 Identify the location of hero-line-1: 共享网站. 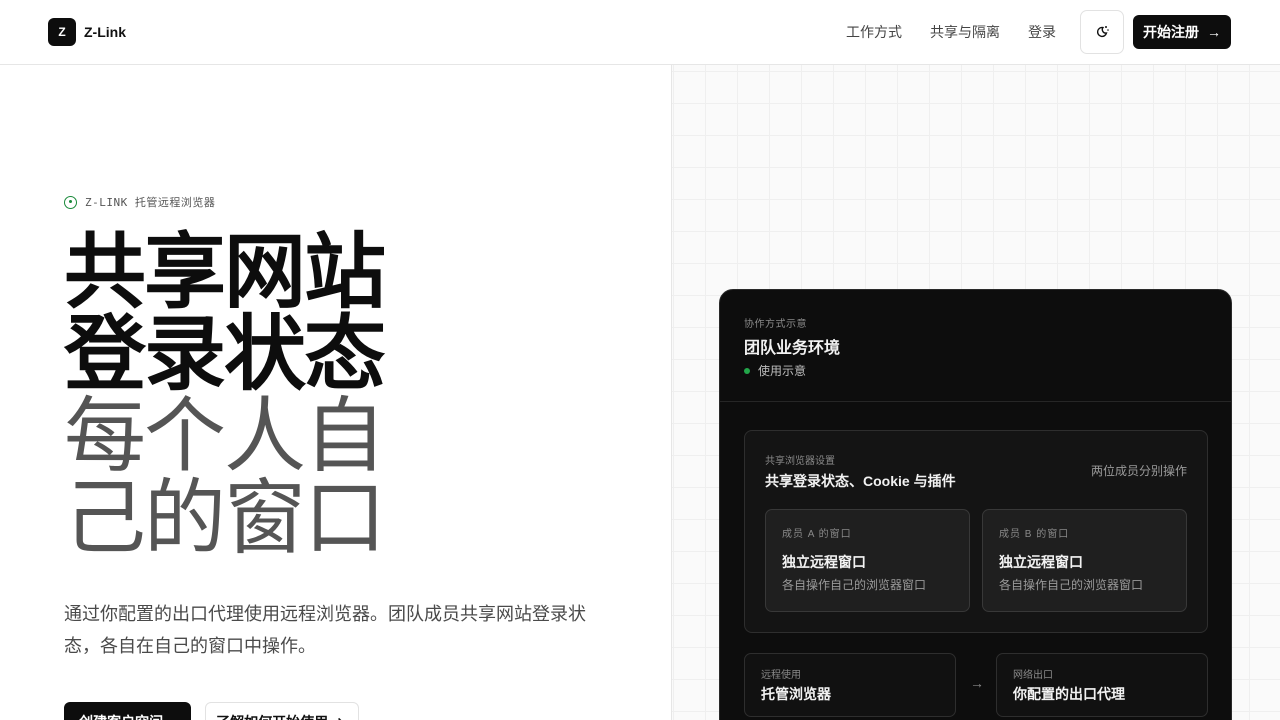
(225, 272).